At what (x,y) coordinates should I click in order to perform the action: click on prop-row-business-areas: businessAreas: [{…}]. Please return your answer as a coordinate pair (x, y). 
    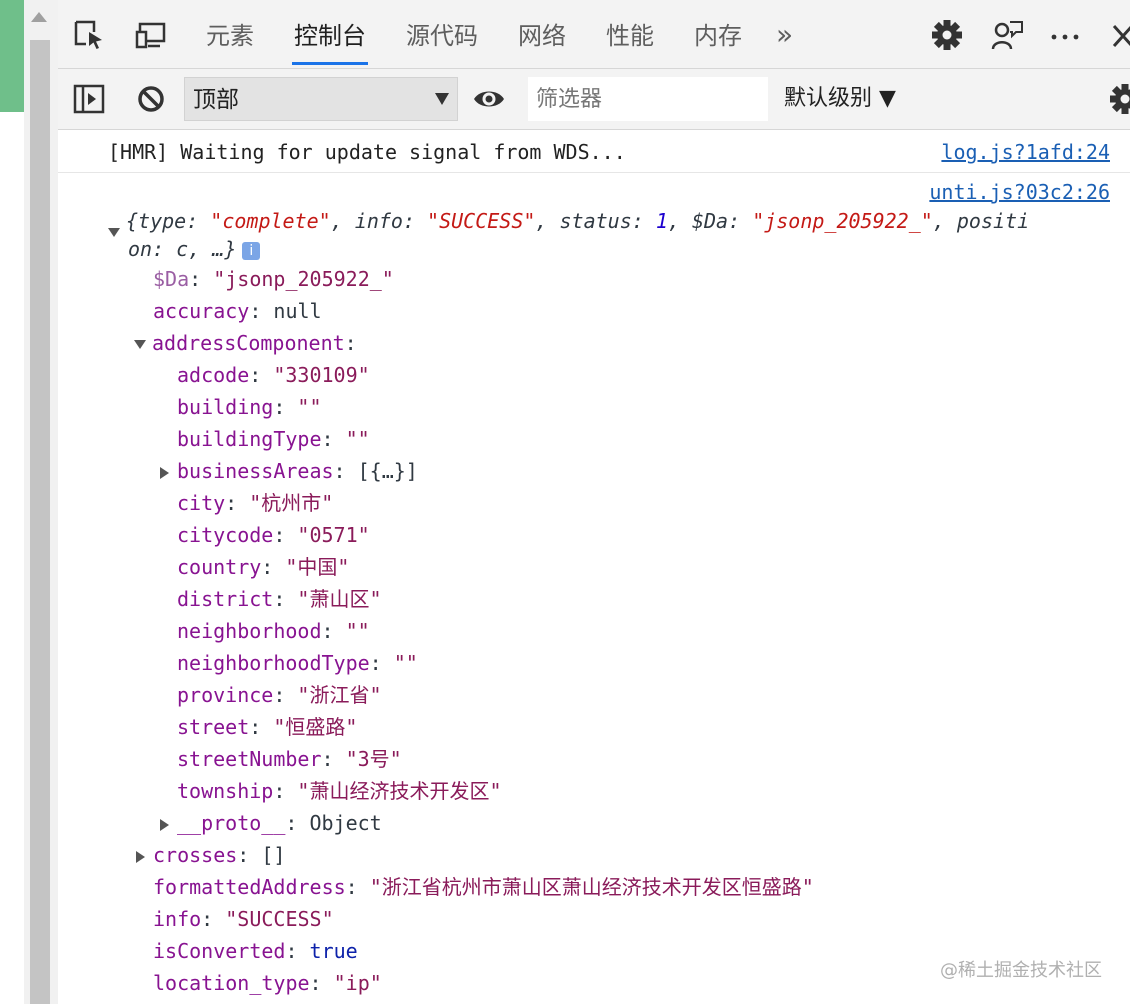
    Looking at the image, I should click on (289, 471).